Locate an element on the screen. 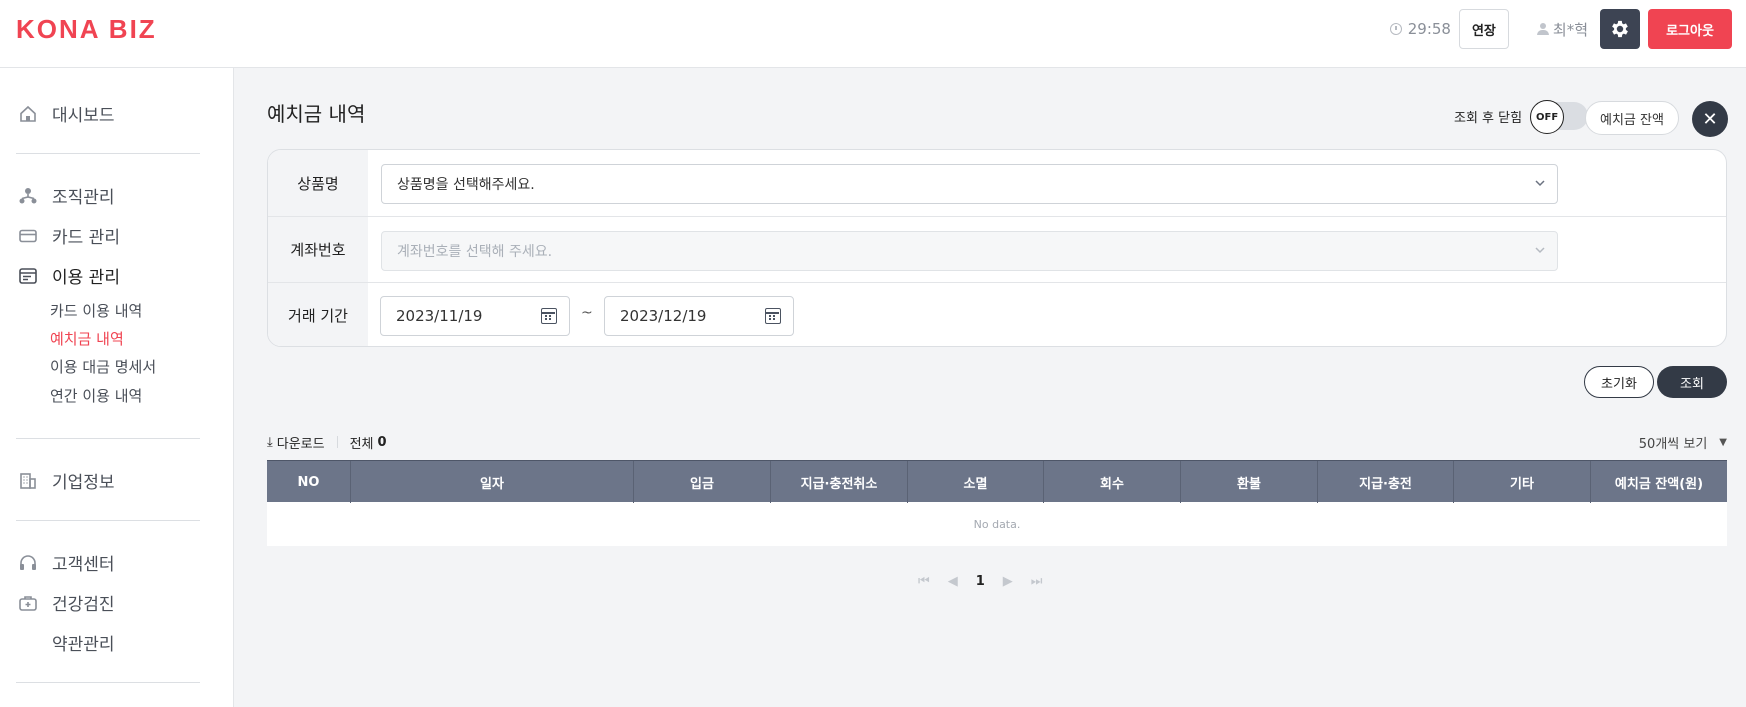  column-header: 환불 is located at coordinates (1249, 482).